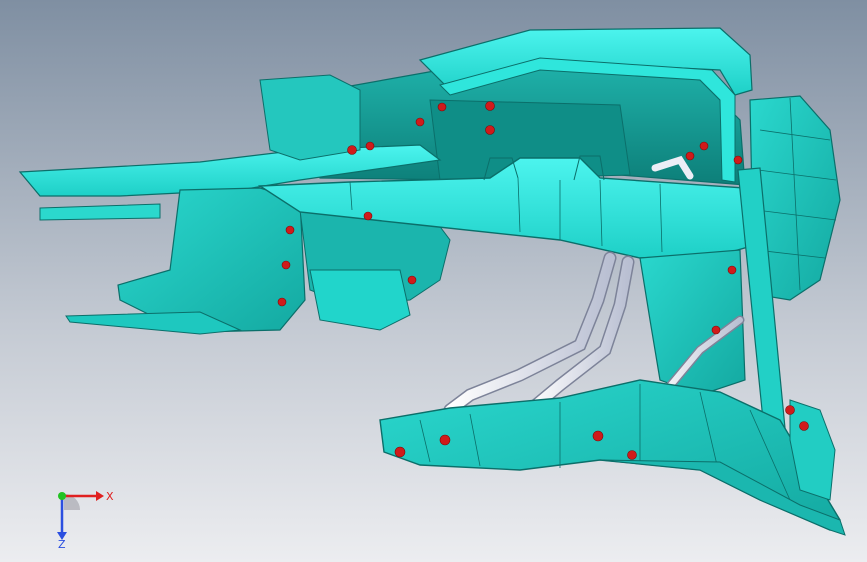 This screenshot has width=867, height=562. What do you see at coordinates (85, 519) in the screenshot?
I see `axis-triad: X Z` at bounding box center [85, 519].